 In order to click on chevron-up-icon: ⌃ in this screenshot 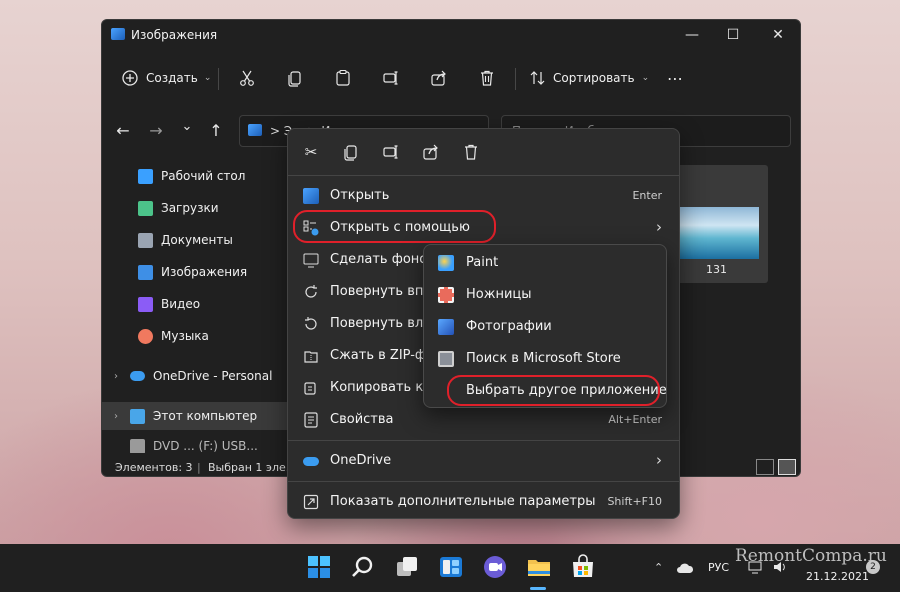, I will do `click(658, 567)`.